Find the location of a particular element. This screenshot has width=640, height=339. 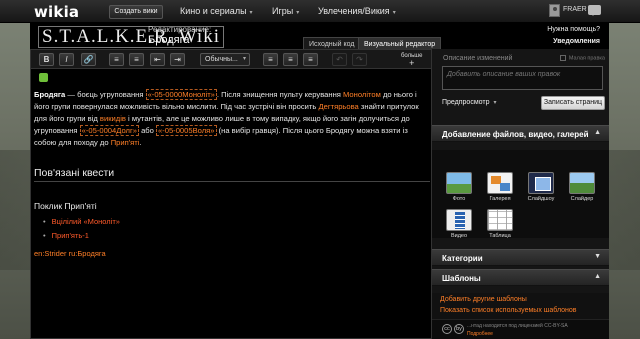

media-section-header: Добавление файлов, видео, галерей ▲ is located at coordinates (520, 133).